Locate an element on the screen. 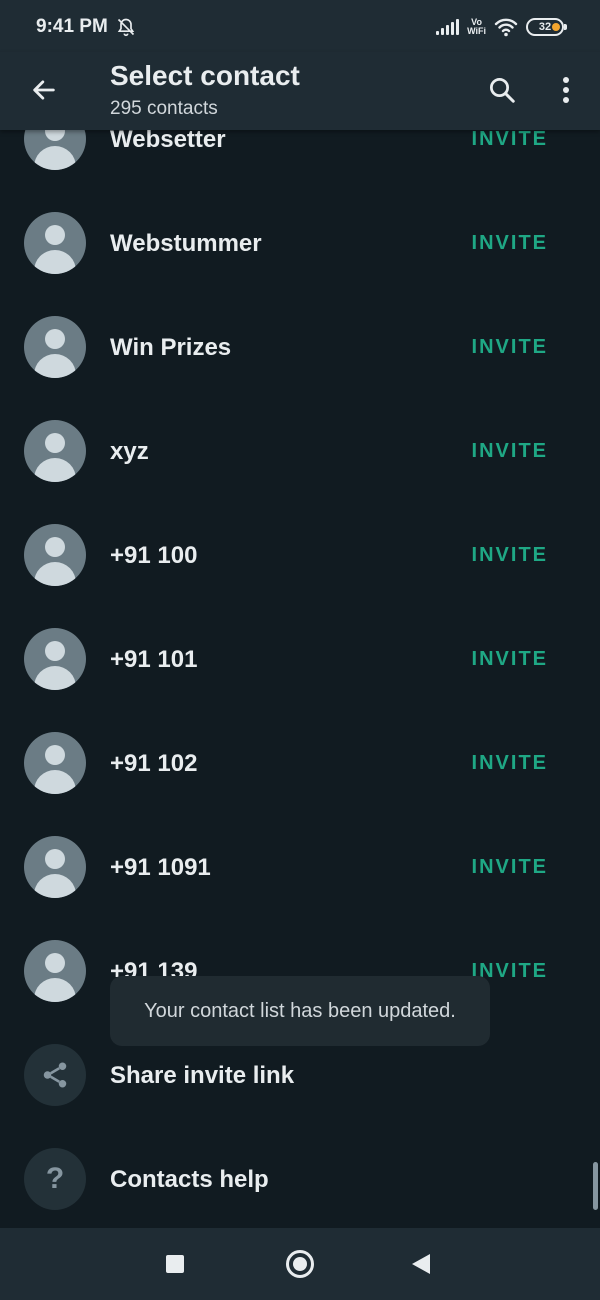 Image resolution: width=600 pixels, height=1300 pixels. contact-row: Win Prizes INVITE is located at coordinates (300, 346).